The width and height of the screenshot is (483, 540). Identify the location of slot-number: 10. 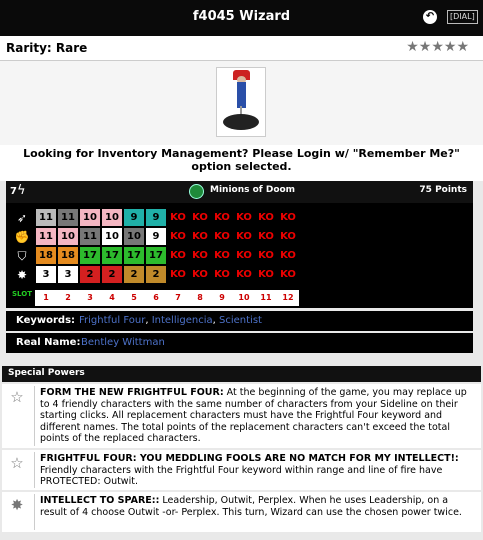
(244, 298).